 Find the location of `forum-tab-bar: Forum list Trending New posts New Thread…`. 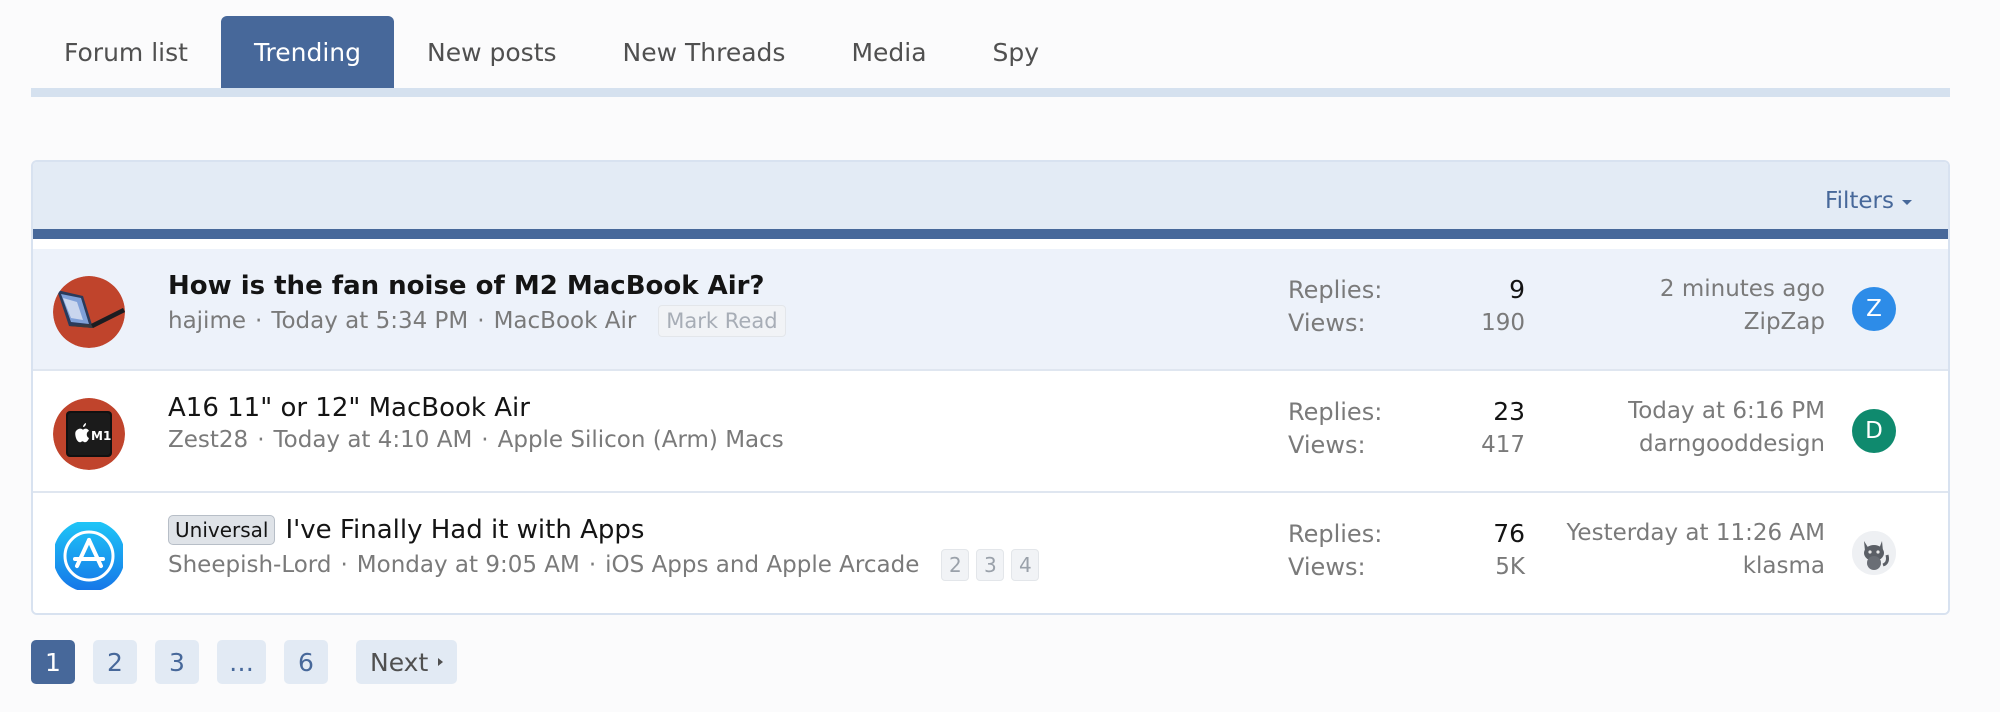

forum-tab-bar: Forum list Trending New posts New Thread… is located at coordinates (990, 57).